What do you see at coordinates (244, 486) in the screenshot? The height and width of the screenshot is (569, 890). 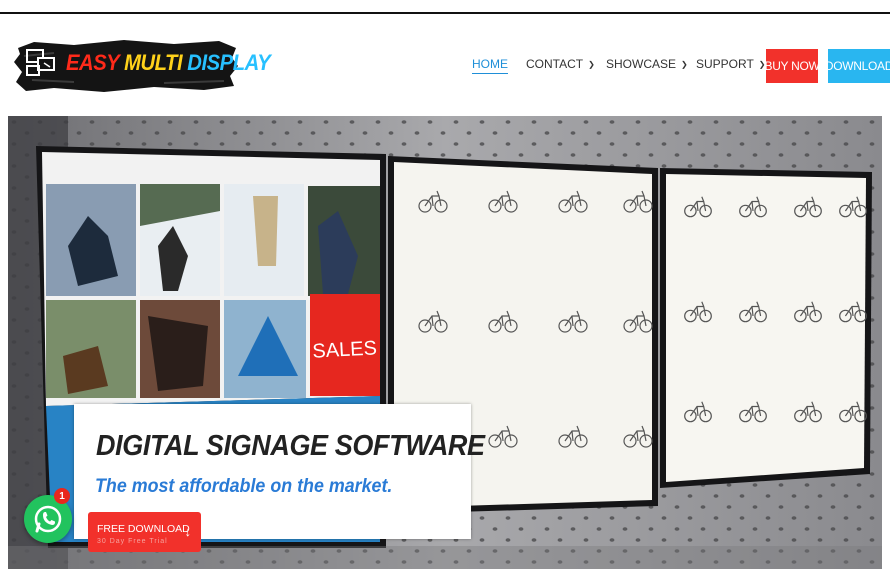 I see `hero-subtitle: The most affordable on the market.` at bounding box center [244, 486].